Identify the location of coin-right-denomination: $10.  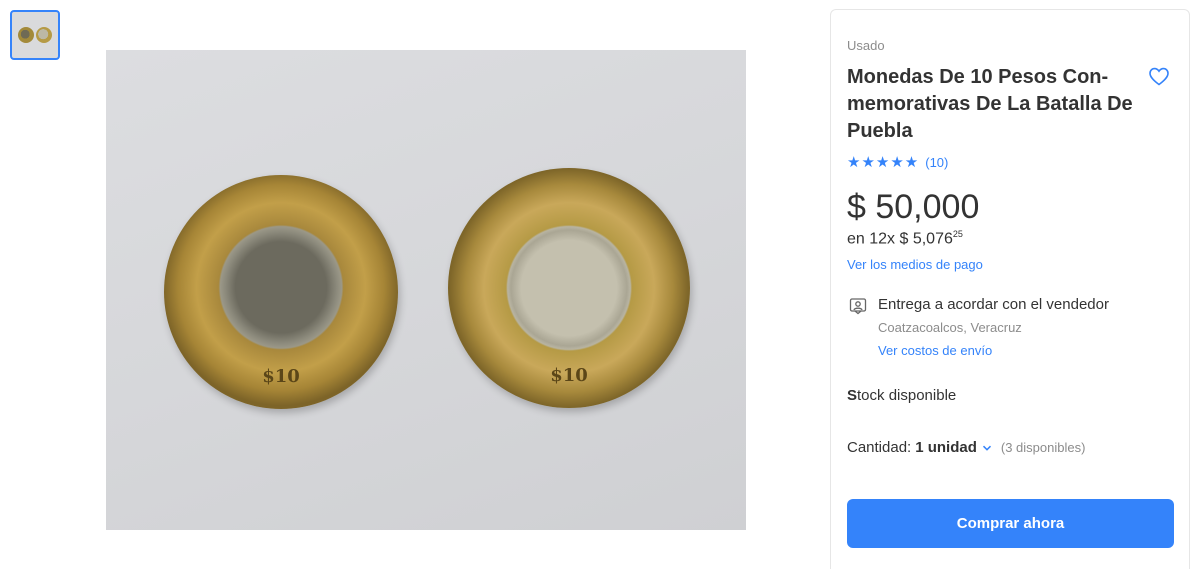
(569, 375).